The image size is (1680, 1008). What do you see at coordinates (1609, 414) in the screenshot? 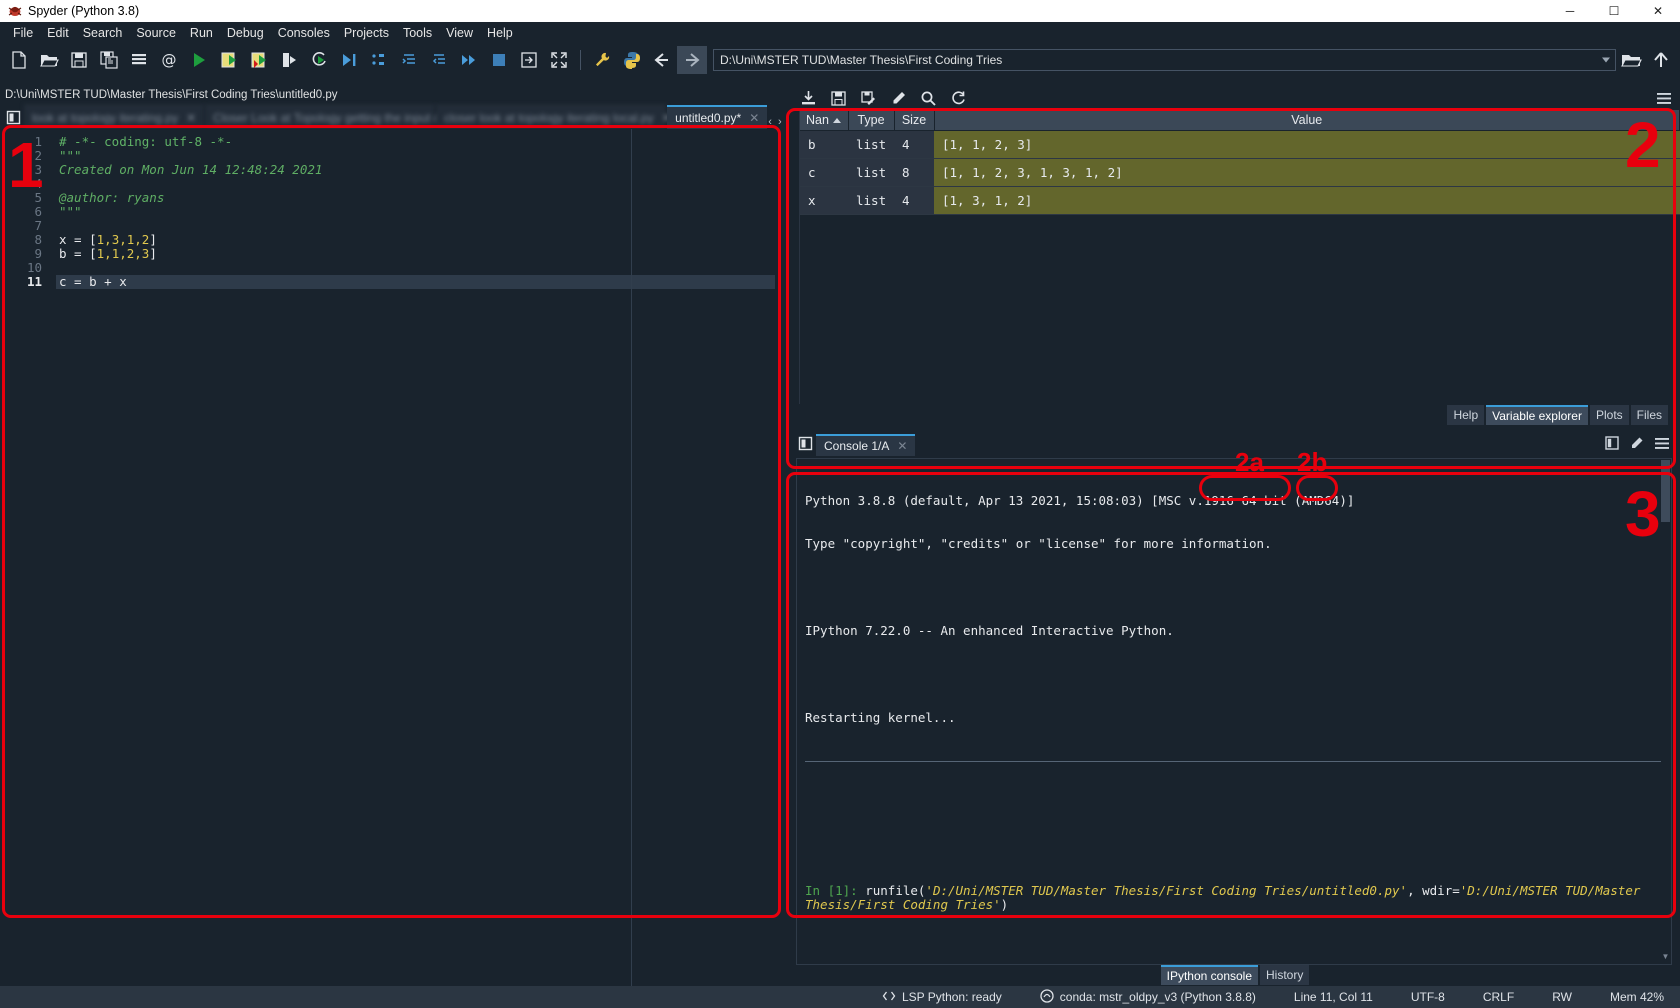
I see `tab-plots: Plots` at bounding box center [1609, 414].